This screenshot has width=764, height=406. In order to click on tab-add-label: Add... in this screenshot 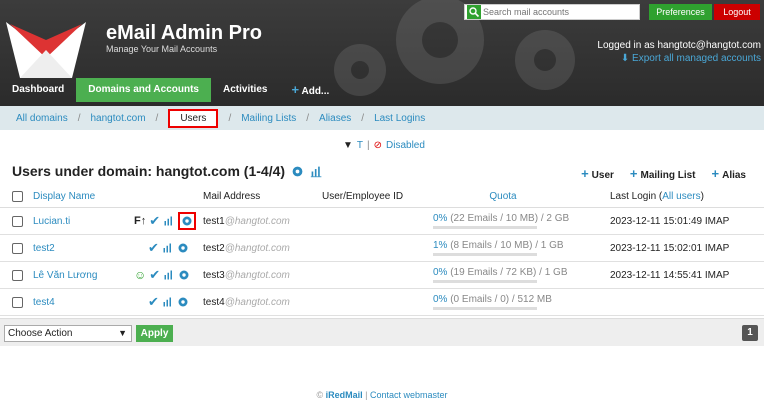, I will do `click(315, 91)`.